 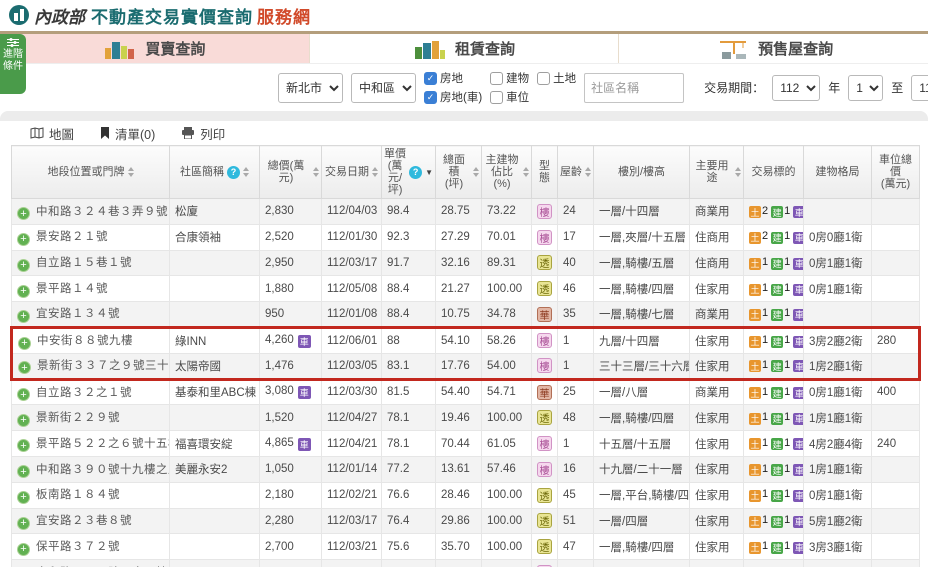 I want to click on target-build-badge: 建, so click(x=777, y=289).